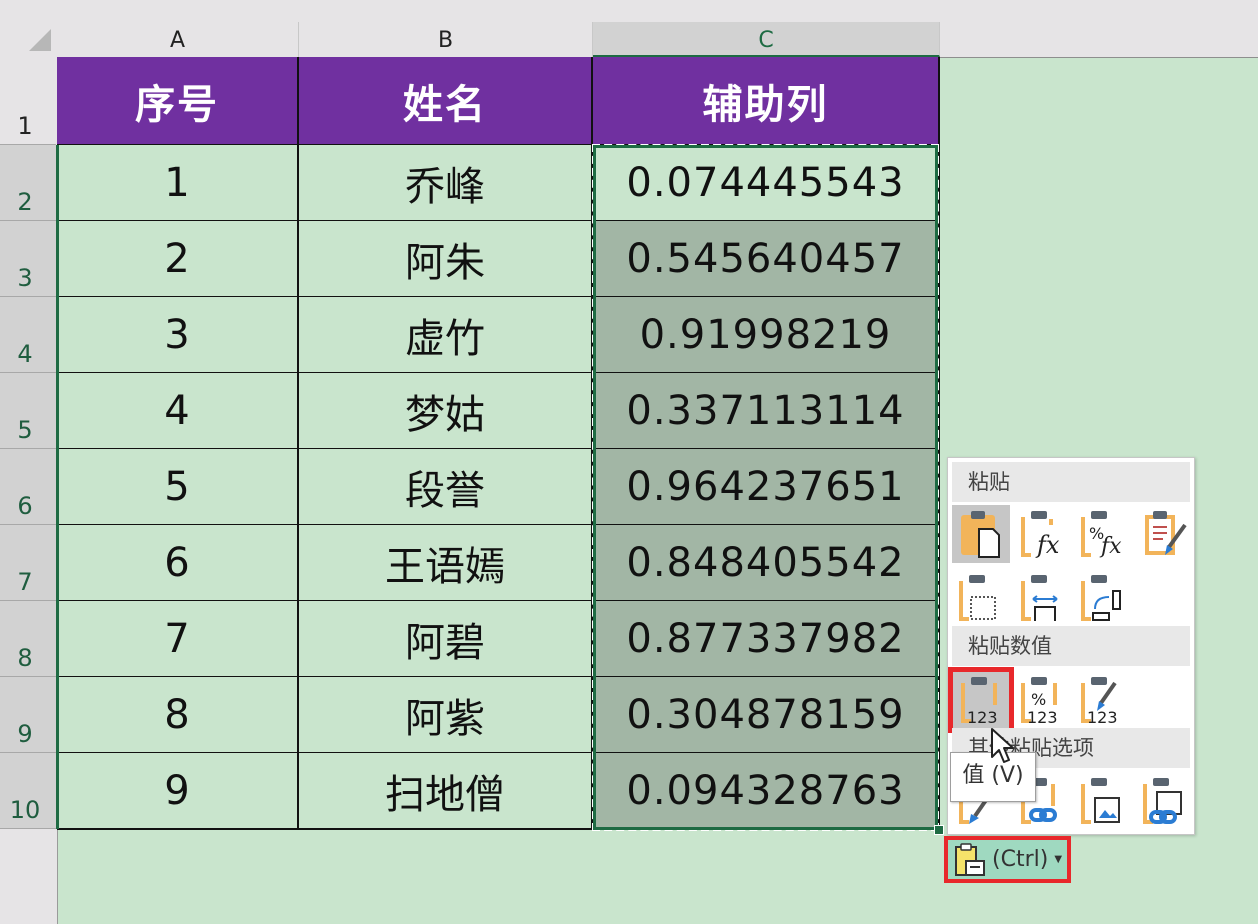 Image resolution: width=1258 pixels, height=924 pixels. Describe the element at coordinates (766, 639) in the screenshot. I see `cell-aux: 0.877337982` at that location.